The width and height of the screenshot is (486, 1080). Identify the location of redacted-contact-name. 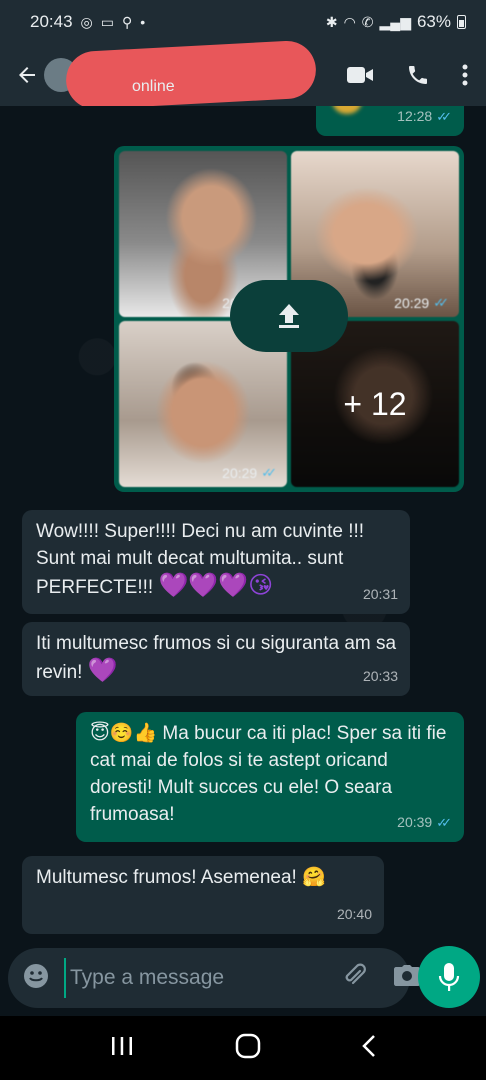
(191, 75).